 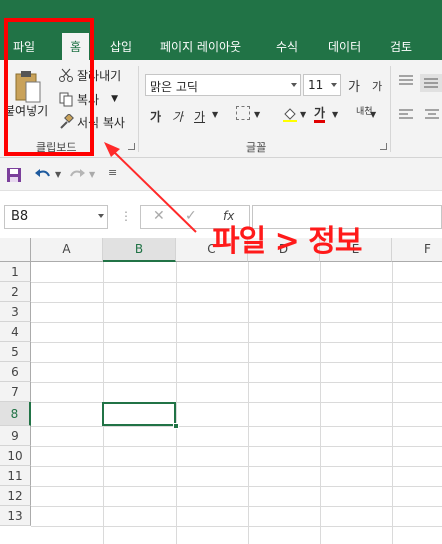 I want to click on row-header: 11, so click(x=15, y=476).